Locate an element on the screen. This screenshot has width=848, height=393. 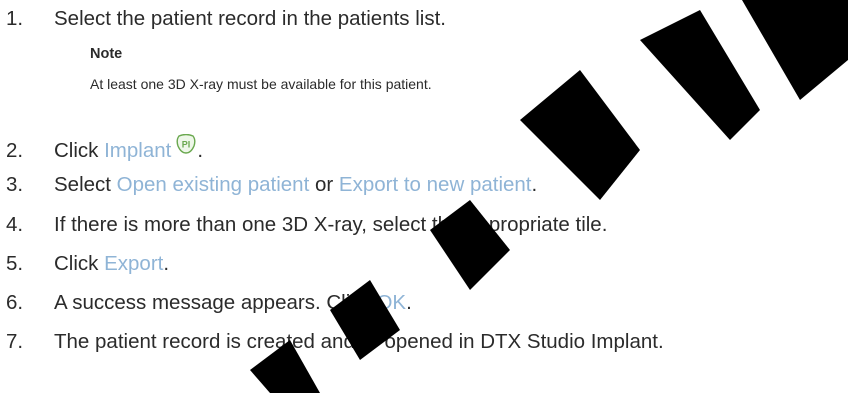
step-2: 2. Click Implant PI. is located at coordinates (102, 148).